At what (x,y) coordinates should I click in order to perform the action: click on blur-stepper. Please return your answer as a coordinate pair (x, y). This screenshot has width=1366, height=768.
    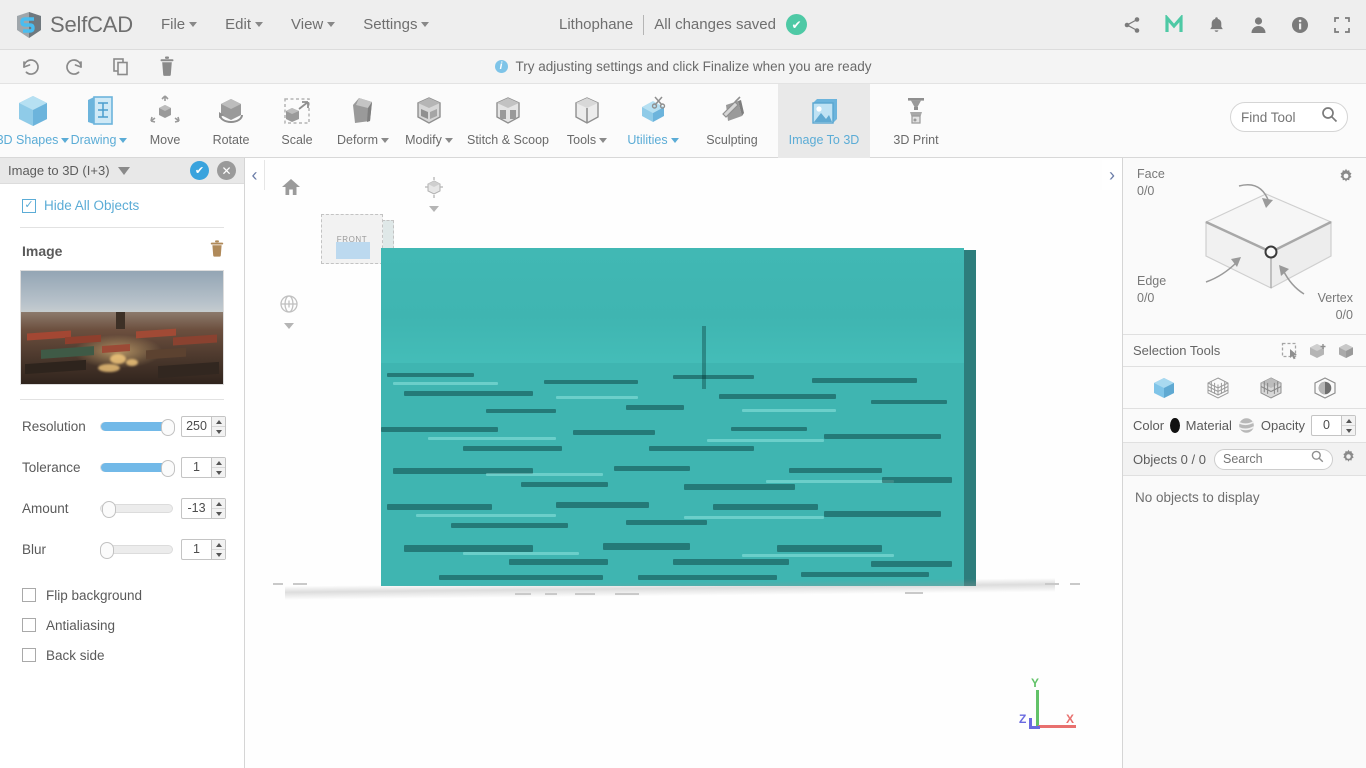
    Looking at the image, I should click on (203, 549).